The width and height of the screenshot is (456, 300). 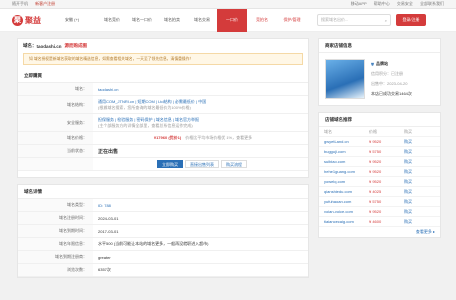 I want to click on info-value: ID: 788, so click(x=104, y=205).